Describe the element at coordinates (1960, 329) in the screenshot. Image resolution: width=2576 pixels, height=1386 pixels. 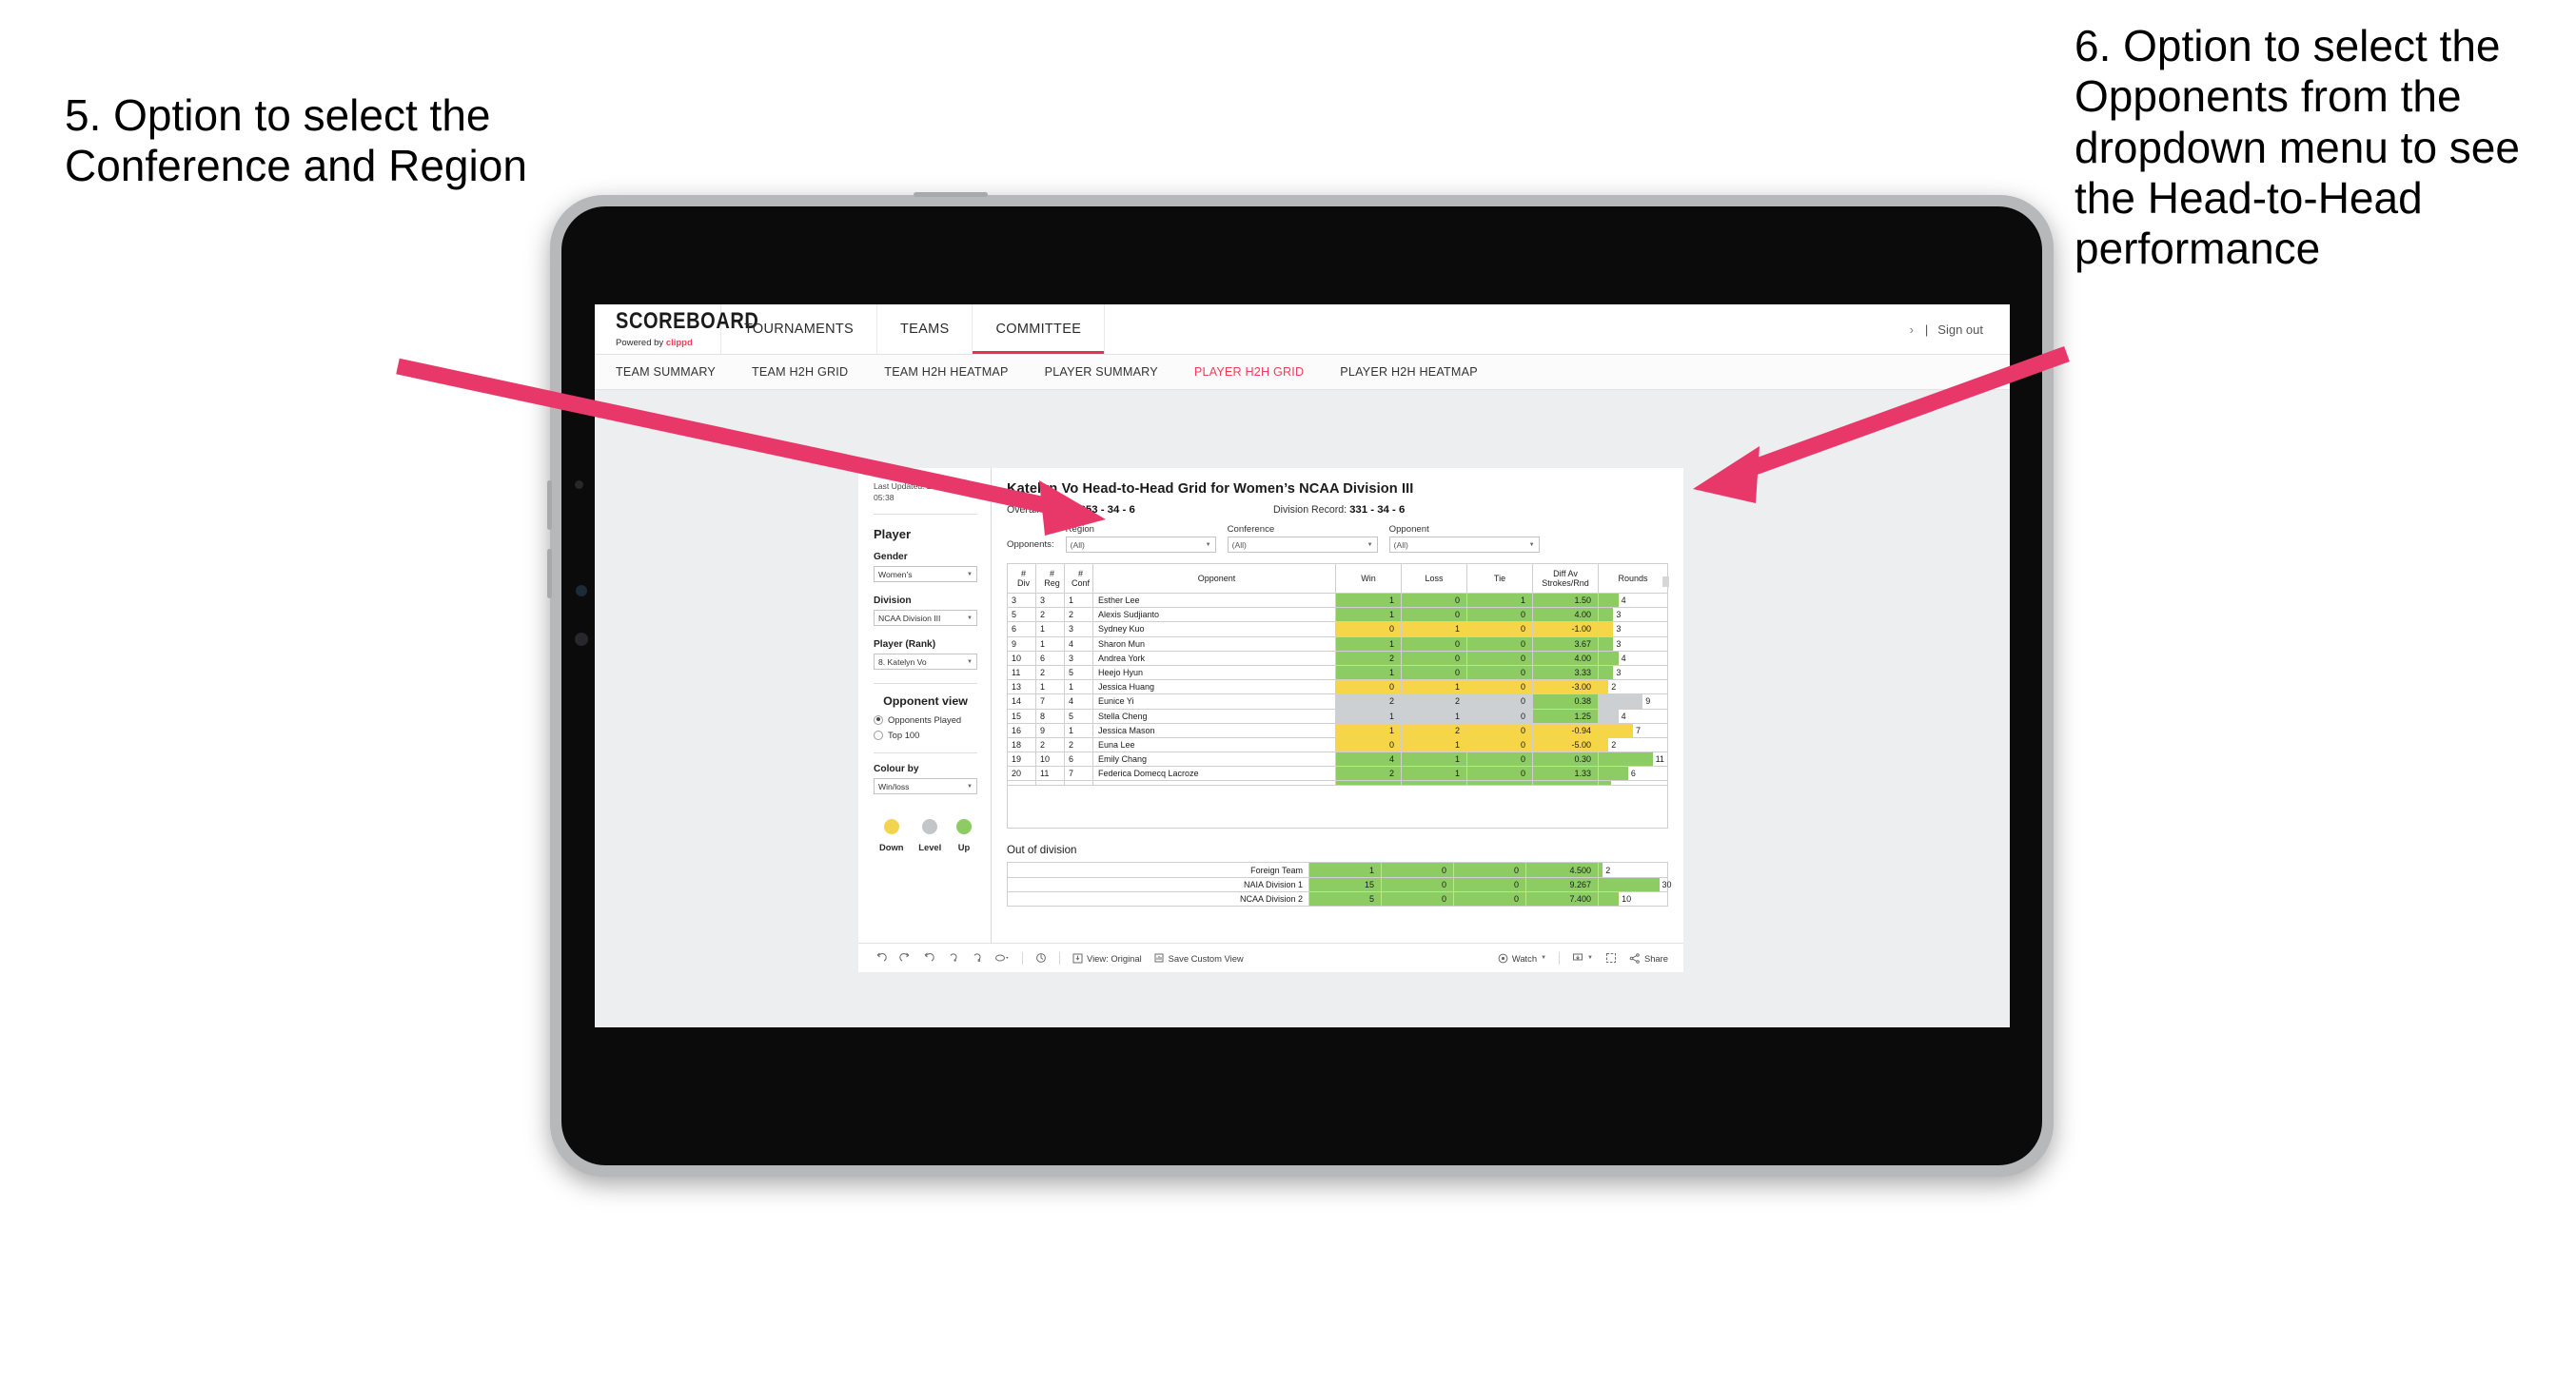
I see `sign-out-link: Sign out` at that location.